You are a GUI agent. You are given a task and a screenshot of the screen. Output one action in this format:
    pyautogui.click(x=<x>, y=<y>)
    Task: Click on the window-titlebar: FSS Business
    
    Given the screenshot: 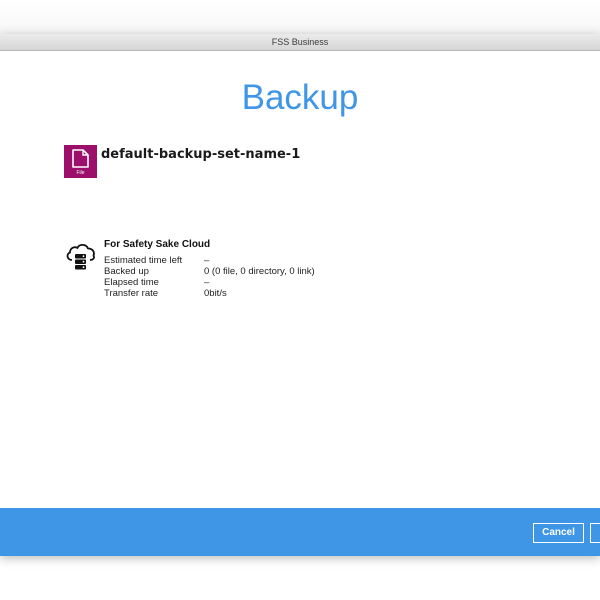 What is the action you would take?
    pyautogui.click(x=300, y=42)
    